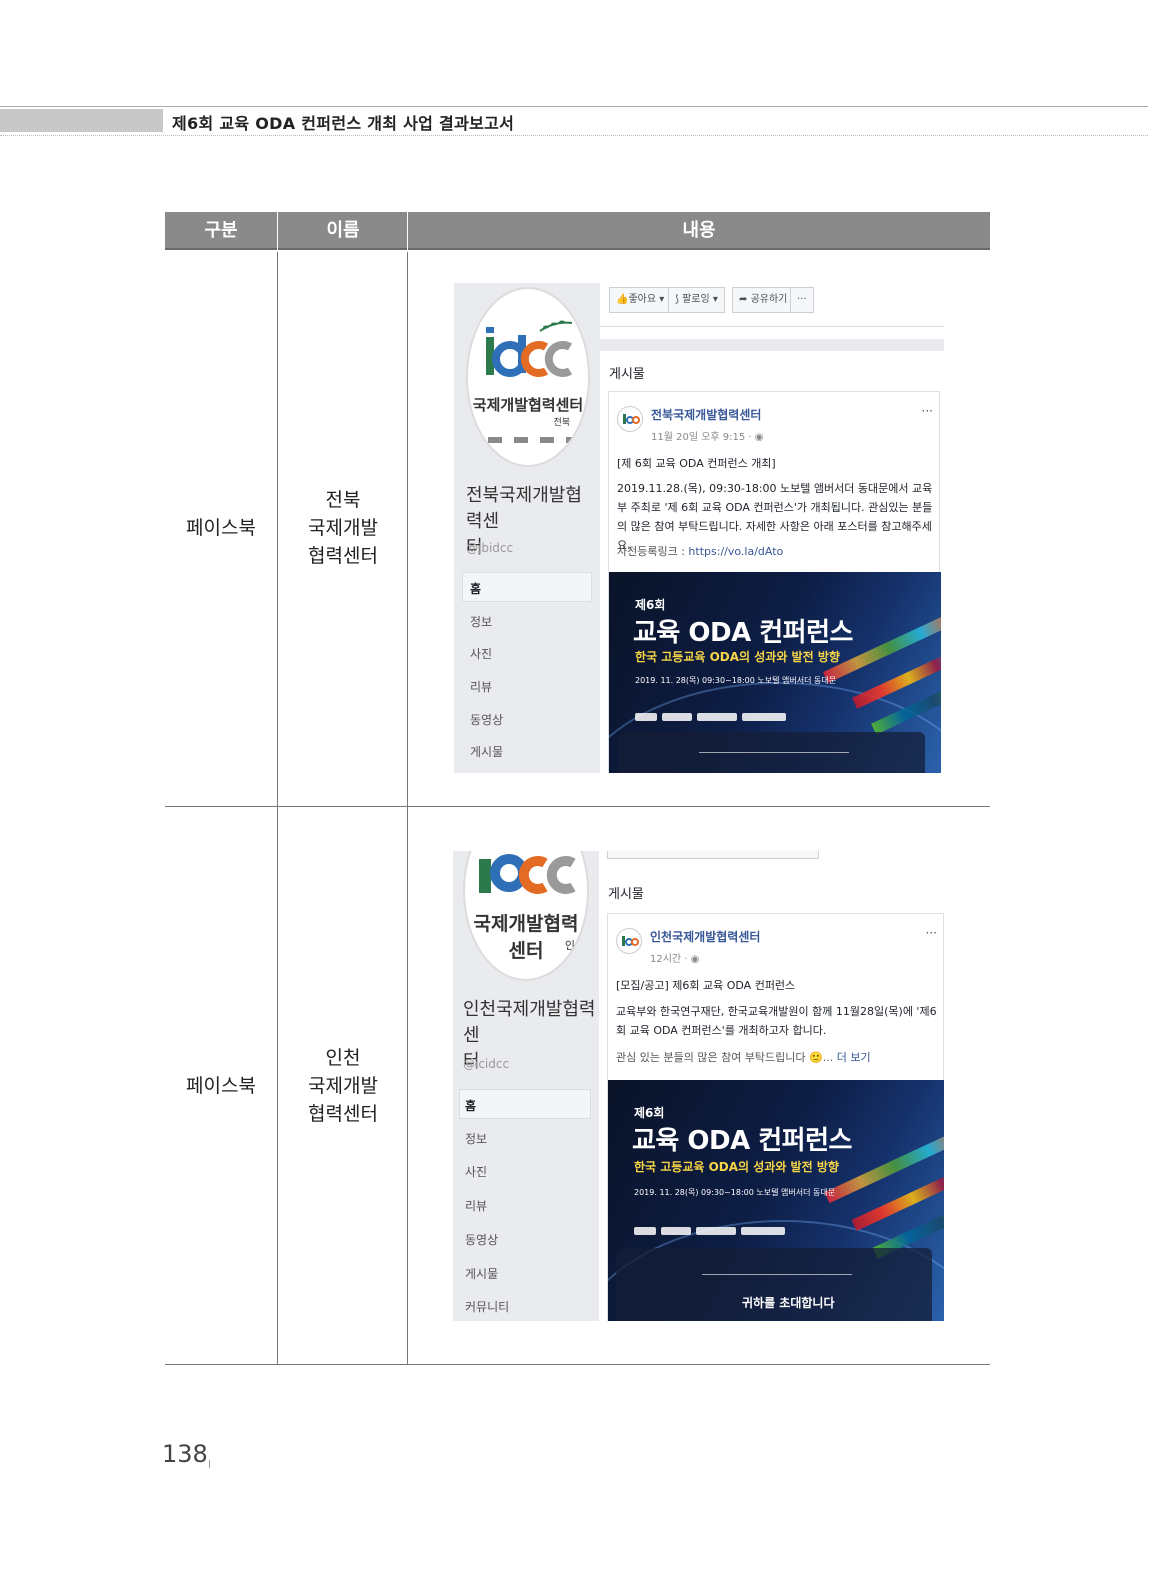 This screenshot has width=1159, height=1571. I want to click on post-headline: [제 6회 교육 ODA 컨퍼런스 개최], so click(696, 463).